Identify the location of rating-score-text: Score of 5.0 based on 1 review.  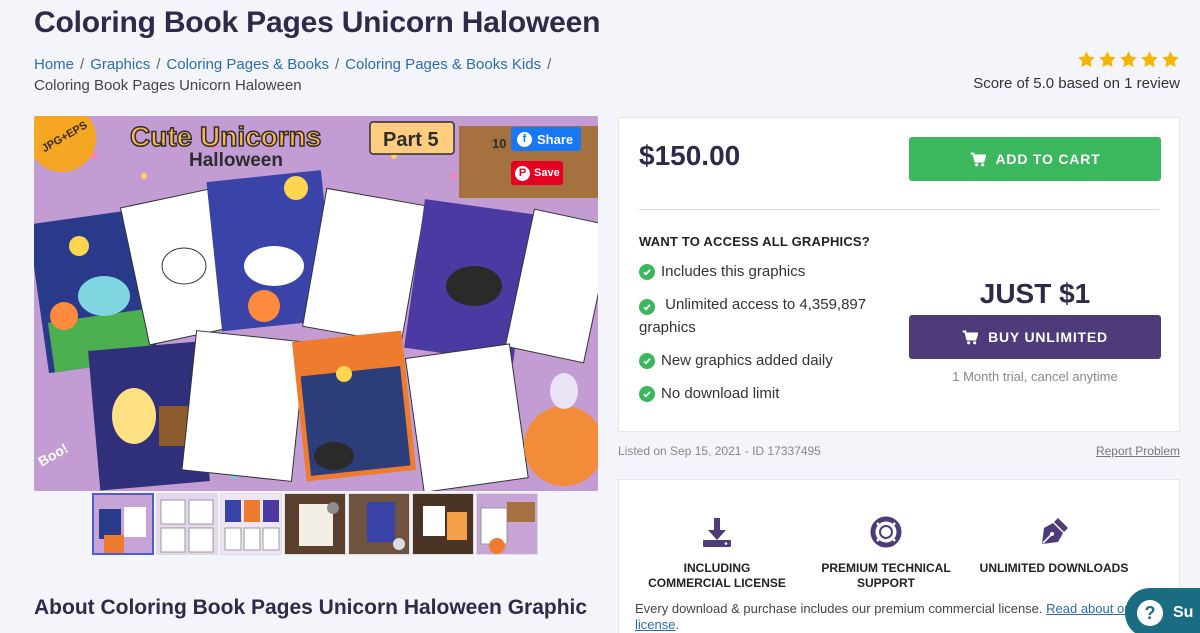
(1076, 83).